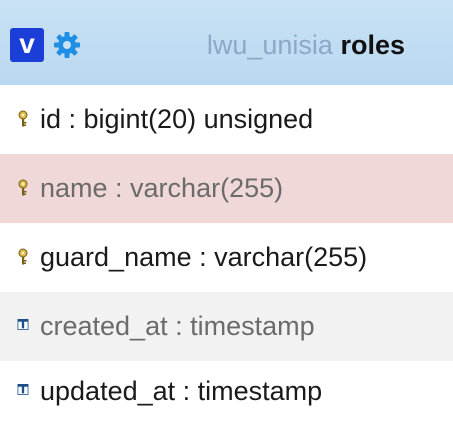 This screenshot has height=421, width=453. Describe the element at coordinates (177, 326) in the screenshot. I see `column-label: created_at : timestamp` at that location.